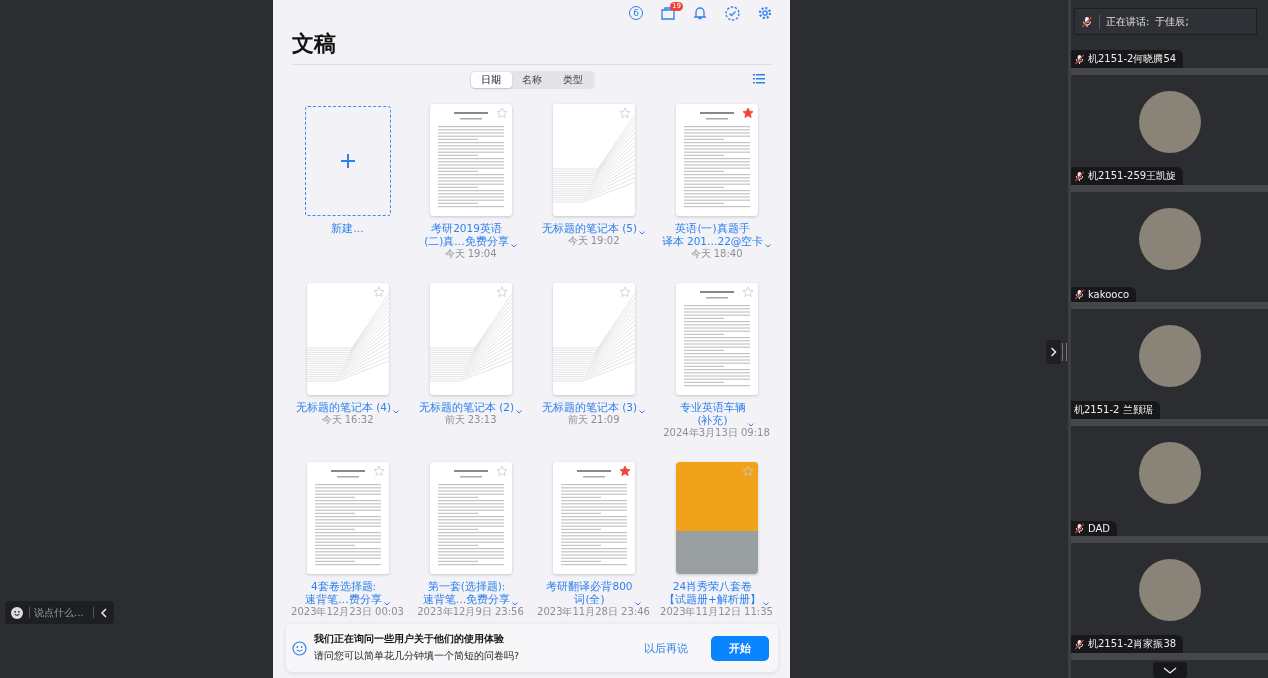  Describe the element at coordinates (716, 254) in the screenshot. I see `document-date: 今天 18:40` at that location.